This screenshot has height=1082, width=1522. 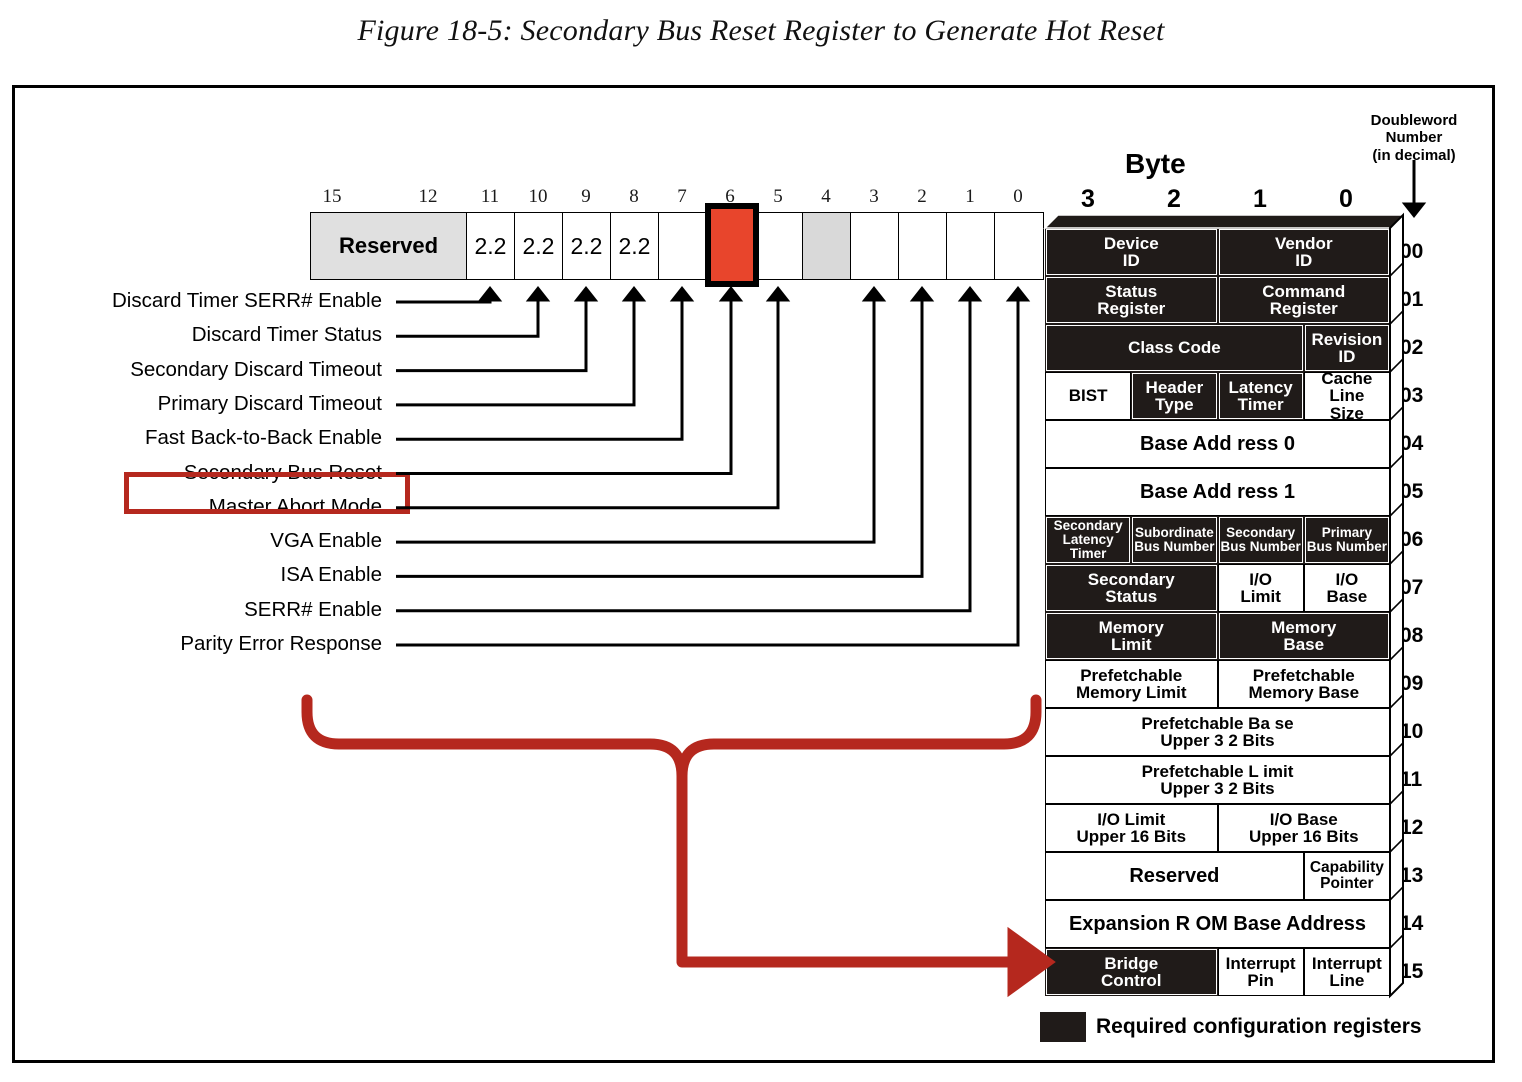 I want to click on bit-cell-3: 2.2, so click(x=587, y=246).